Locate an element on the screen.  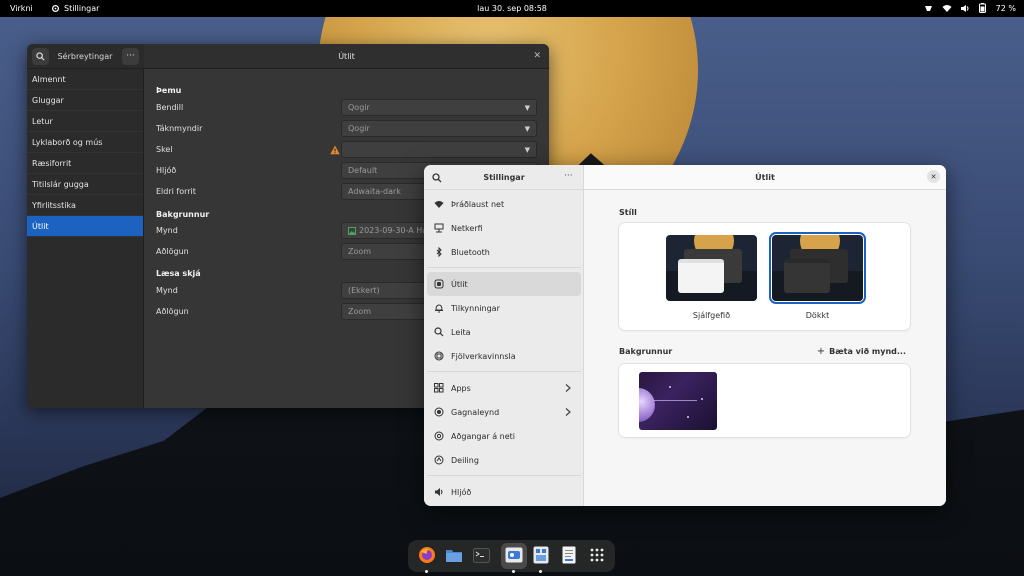
sidebar-item-multitasking: Fjölverkavinnsla is located at coordinates (504, 356).